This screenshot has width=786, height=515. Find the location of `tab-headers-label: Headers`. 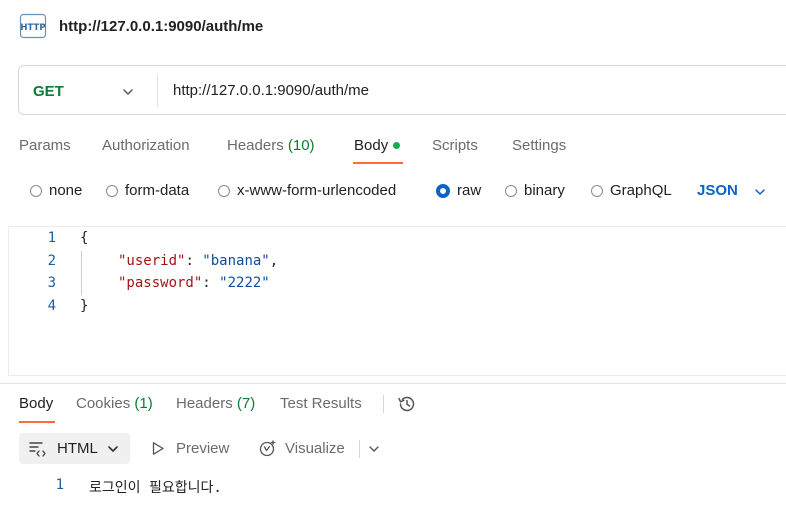

tab-headers-label: Headers is located at coordinates (255, 145).